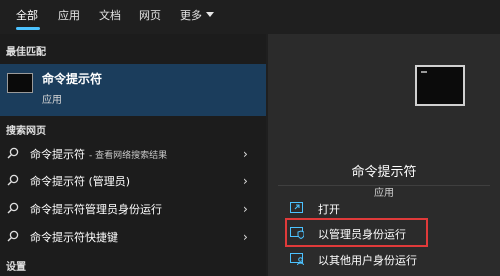 The height and width of the screenshot is (276, 500). I want to click on web-result-row: 命令提示符快捷键 ›, so click(133, 236).